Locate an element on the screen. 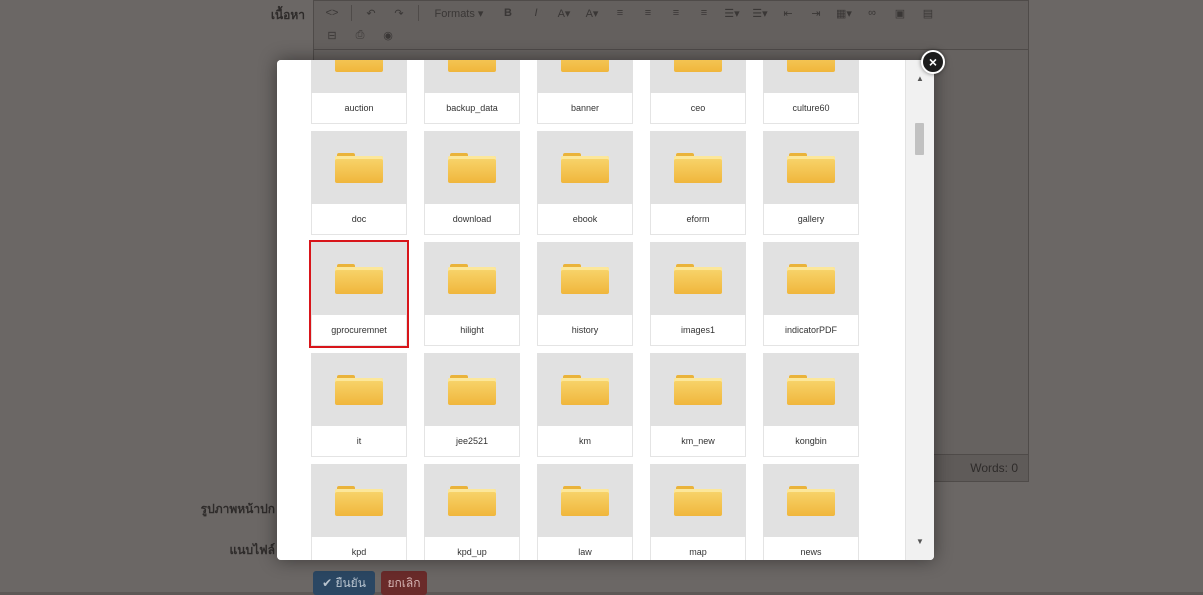 This screenshot has height=595, width=1203. folder-tile-ebook: ebook is located at coordinates (585, 183).